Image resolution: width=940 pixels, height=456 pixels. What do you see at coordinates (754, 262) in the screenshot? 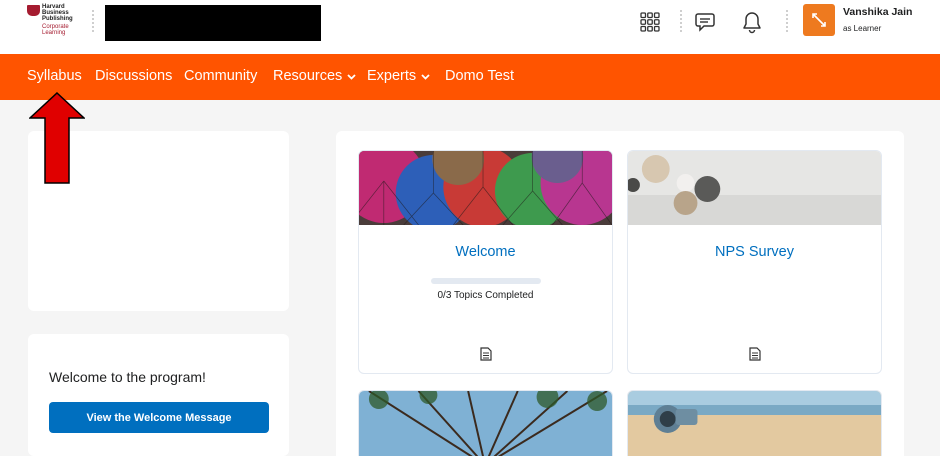
I see `nps-survey-tile: NPS Survey` at bounding box center [754, 262].